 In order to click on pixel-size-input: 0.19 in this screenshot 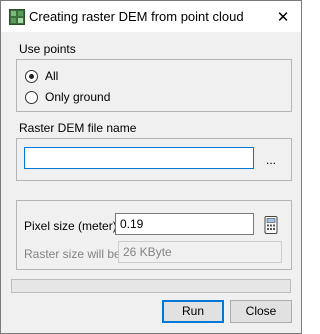, I will do `click(184, 224)`.